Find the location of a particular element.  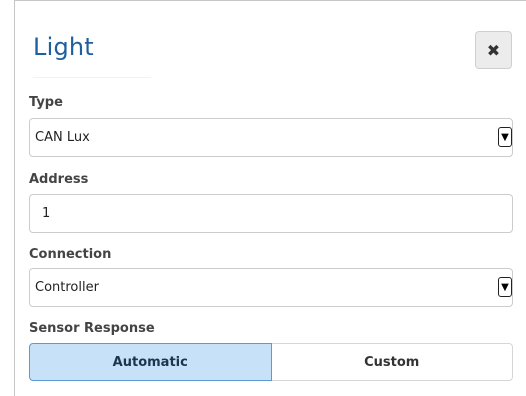

title-divider is located at coordinates (92, 77).